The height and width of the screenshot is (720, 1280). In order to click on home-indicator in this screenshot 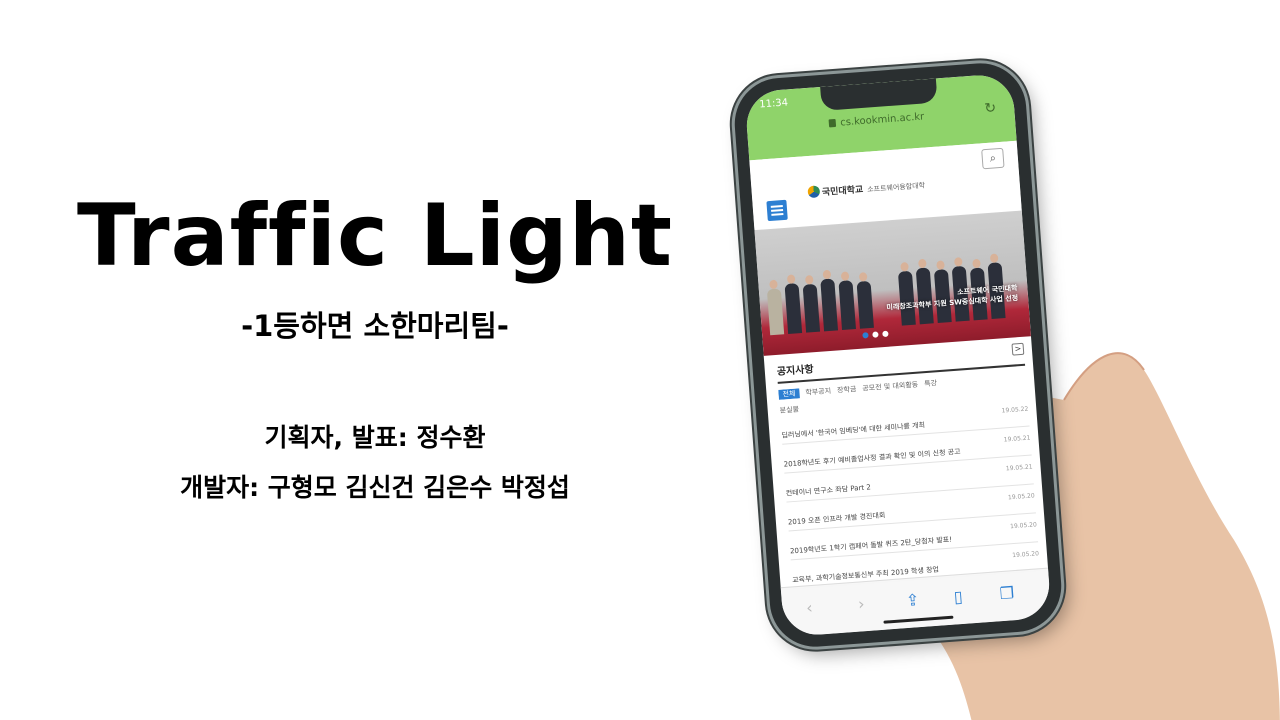, I will do `click(918, 619)`.